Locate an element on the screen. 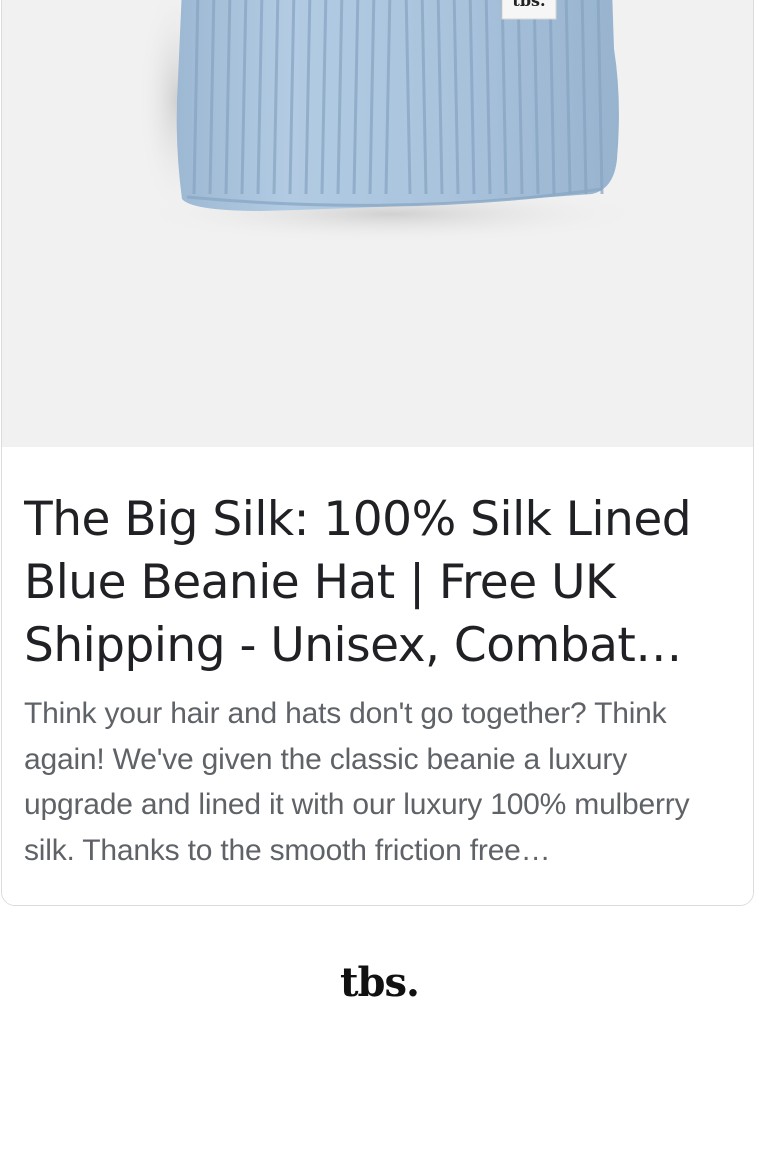  beanie-illustration: tbs. is located at coordinates (392, 122).